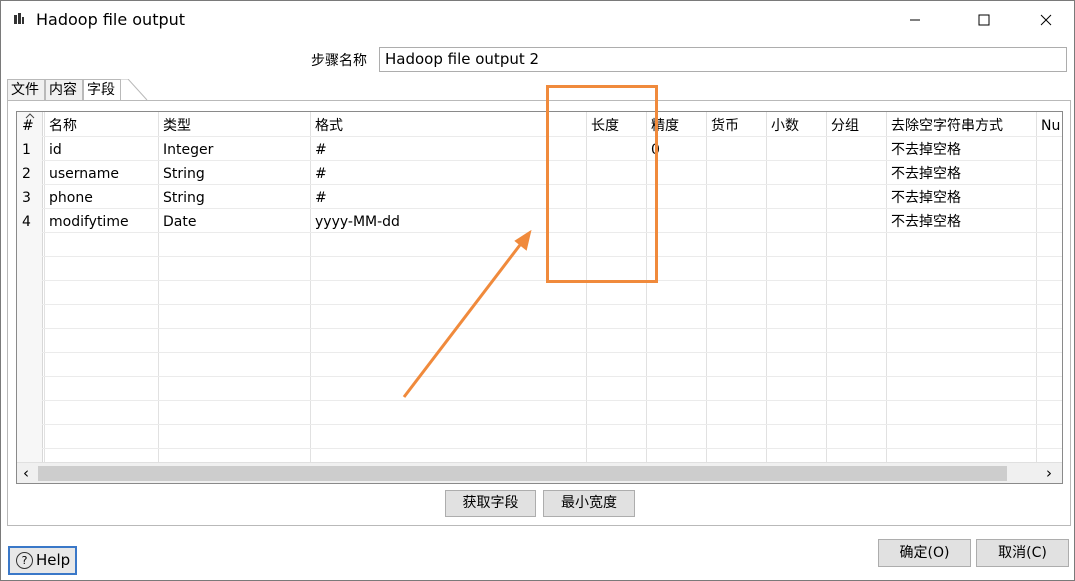 This screenshot has height=581, width=1075. What do you see at coordinates (924, 553) in the screenshot?
I see `ok-button: 确定(O)` at bounding box center [924, 553].